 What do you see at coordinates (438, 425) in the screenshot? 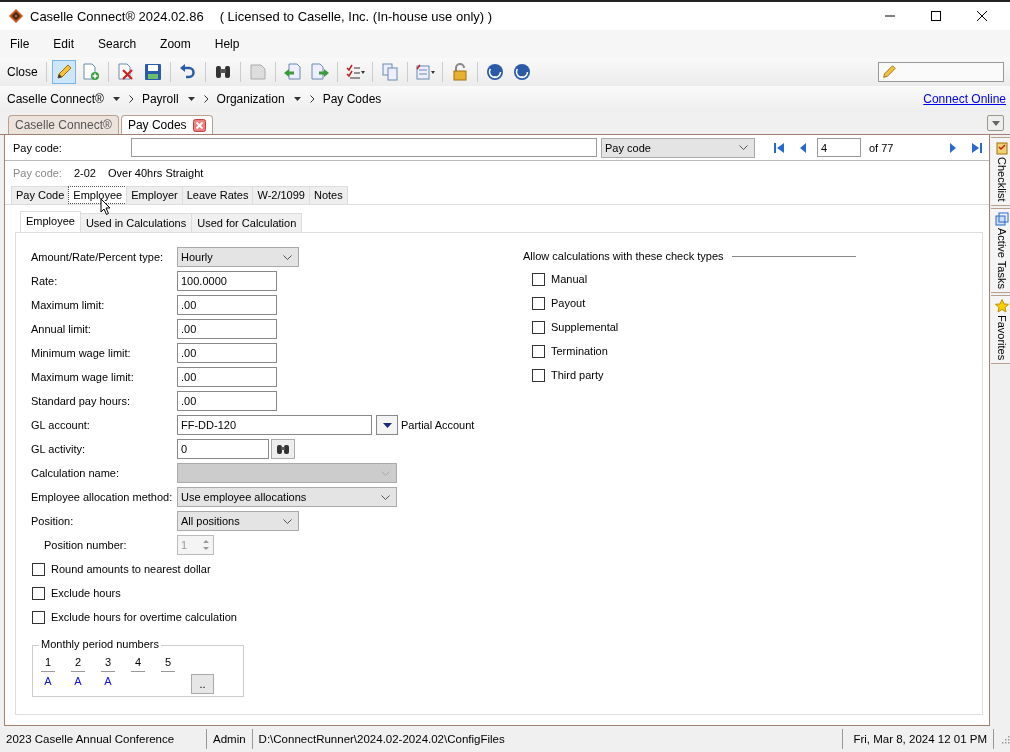
I see `account-note: Partial Account` at bounding box center [438, 425].